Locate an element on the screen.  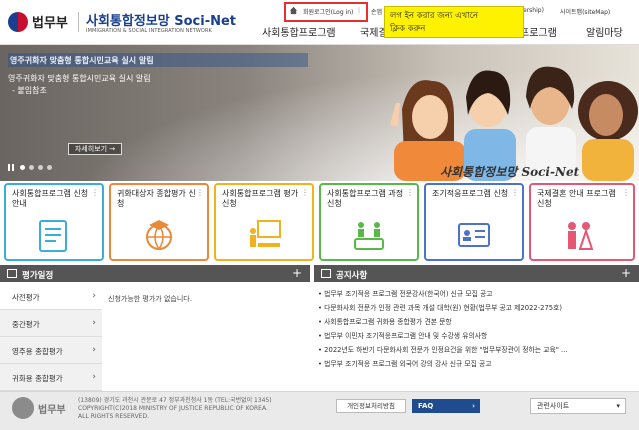
card-international-marriage: 국제결혼 안내 프로그램 신청 ⋮ is located at coordinates (582, 222).